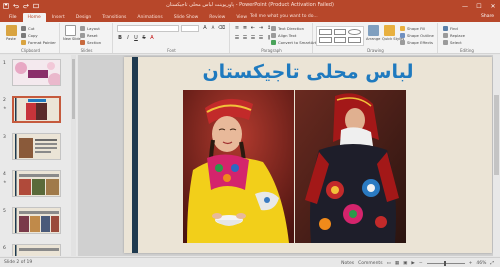  What do you see at coordinates (241, 17) in the screenshot?
I see `tab-view: View` at bounding box center [241, 17].